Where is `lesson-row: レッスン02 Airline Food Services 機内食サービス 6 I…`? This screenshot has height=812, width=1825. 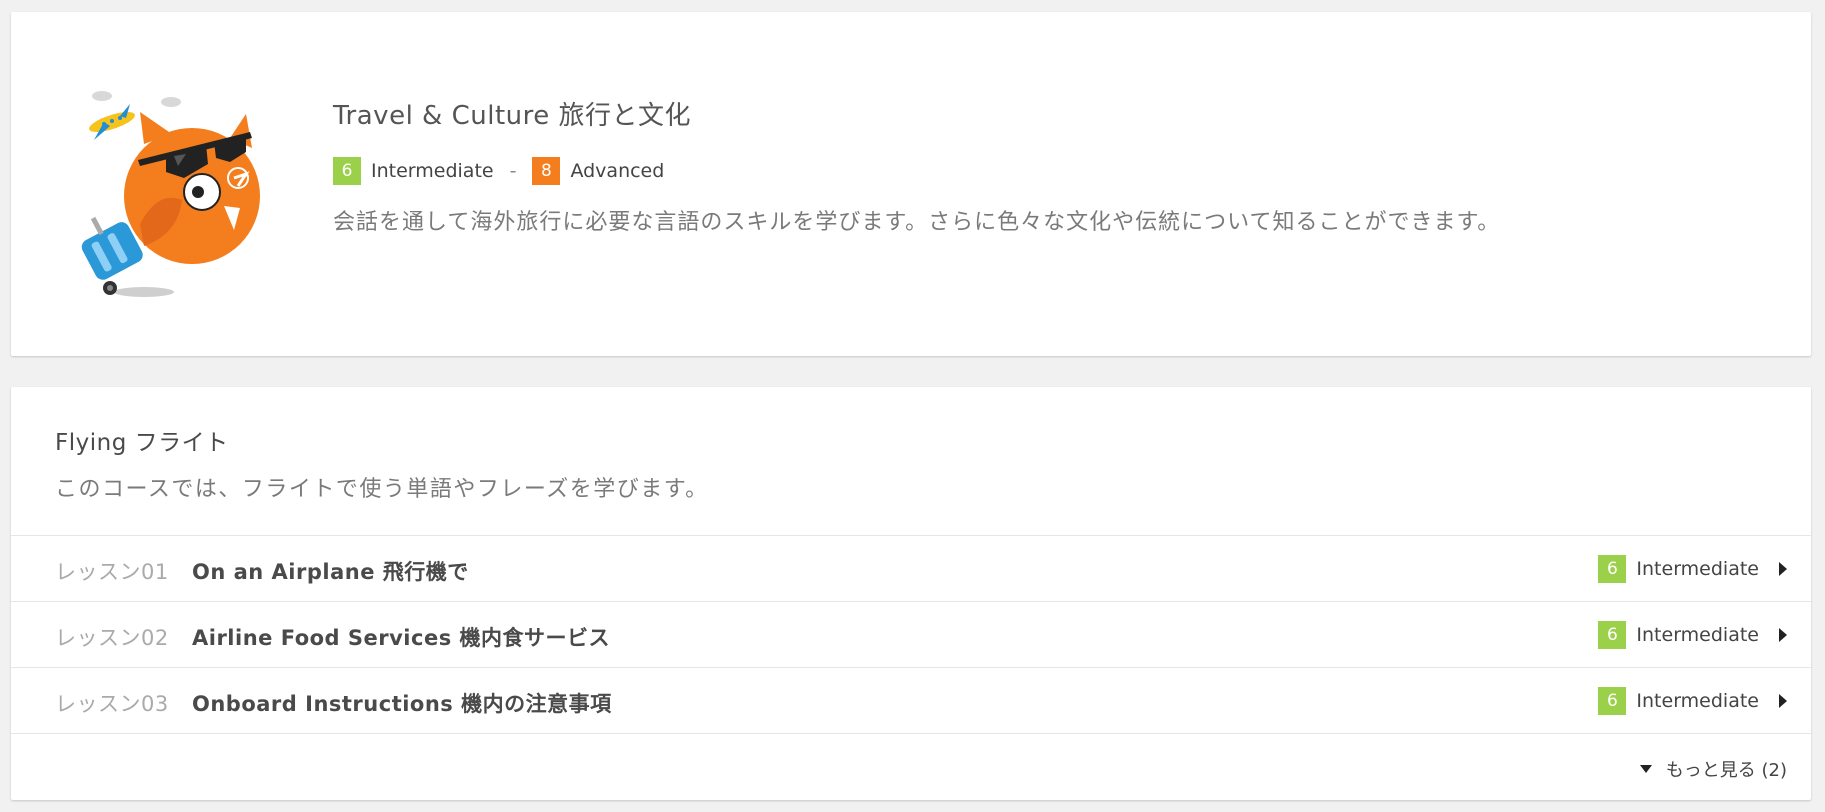 lesson-row: レッスン02 Airline Food Services 機内食サービス 6 I… is located at coordinates (911, 634).